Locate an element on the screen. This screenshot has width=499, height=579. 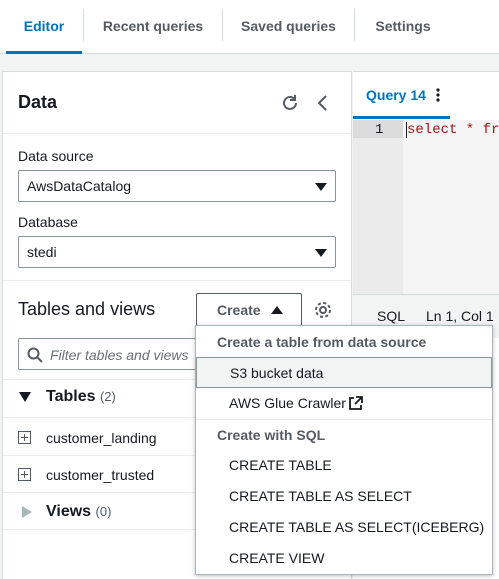
menu-divider is located at coordinates (344, 419).